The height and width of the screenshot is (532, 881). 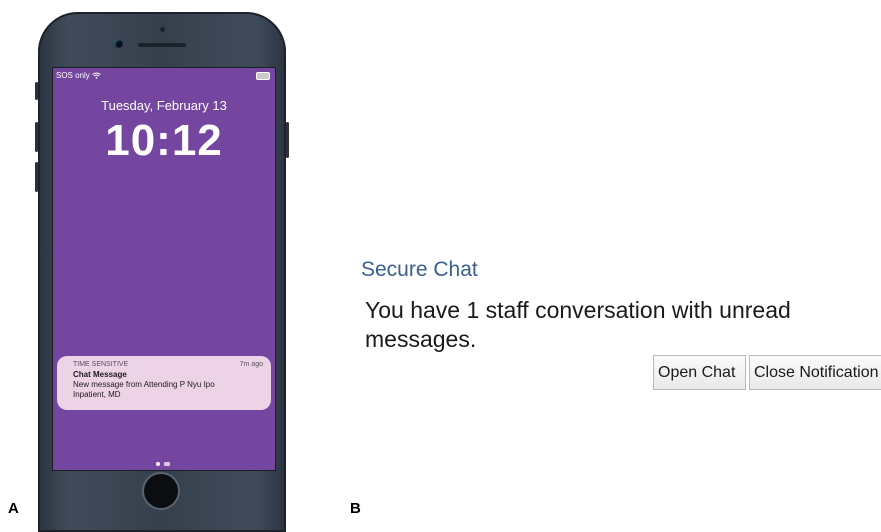 I want to click on close-notification-button: Close Notification, so click(x=815, y=372).